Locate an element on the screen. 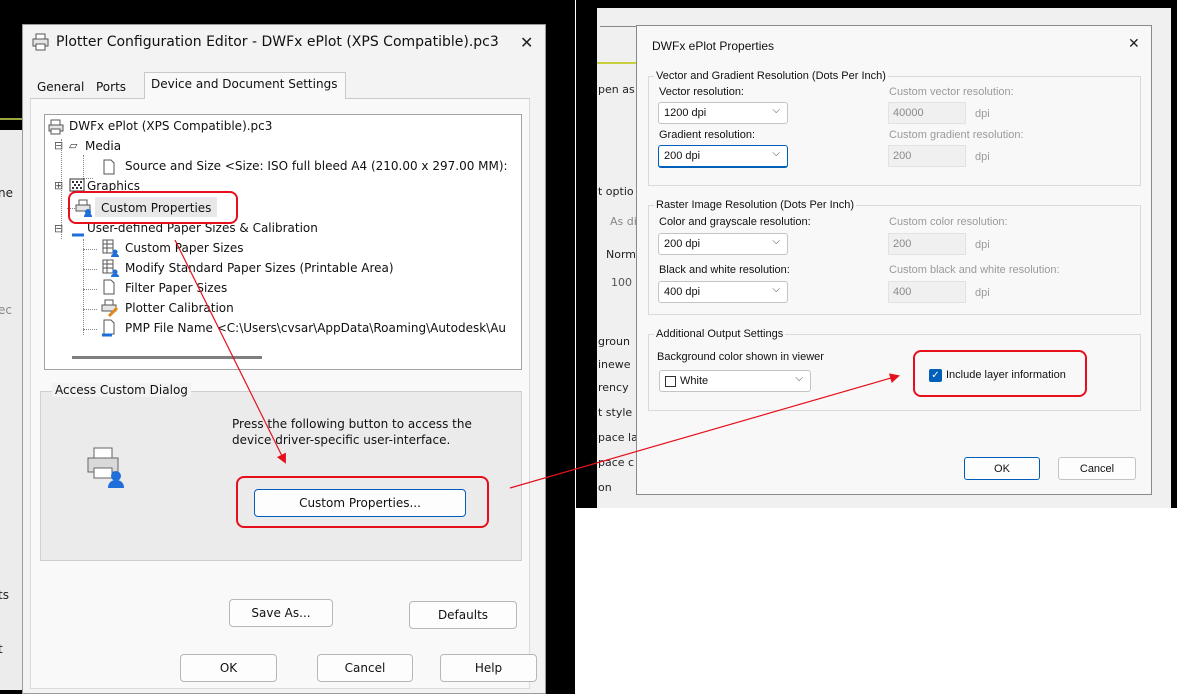 This screenshot has height=694, width=1177. annotation-arrow-to-button is located at coordinates (230, 351).